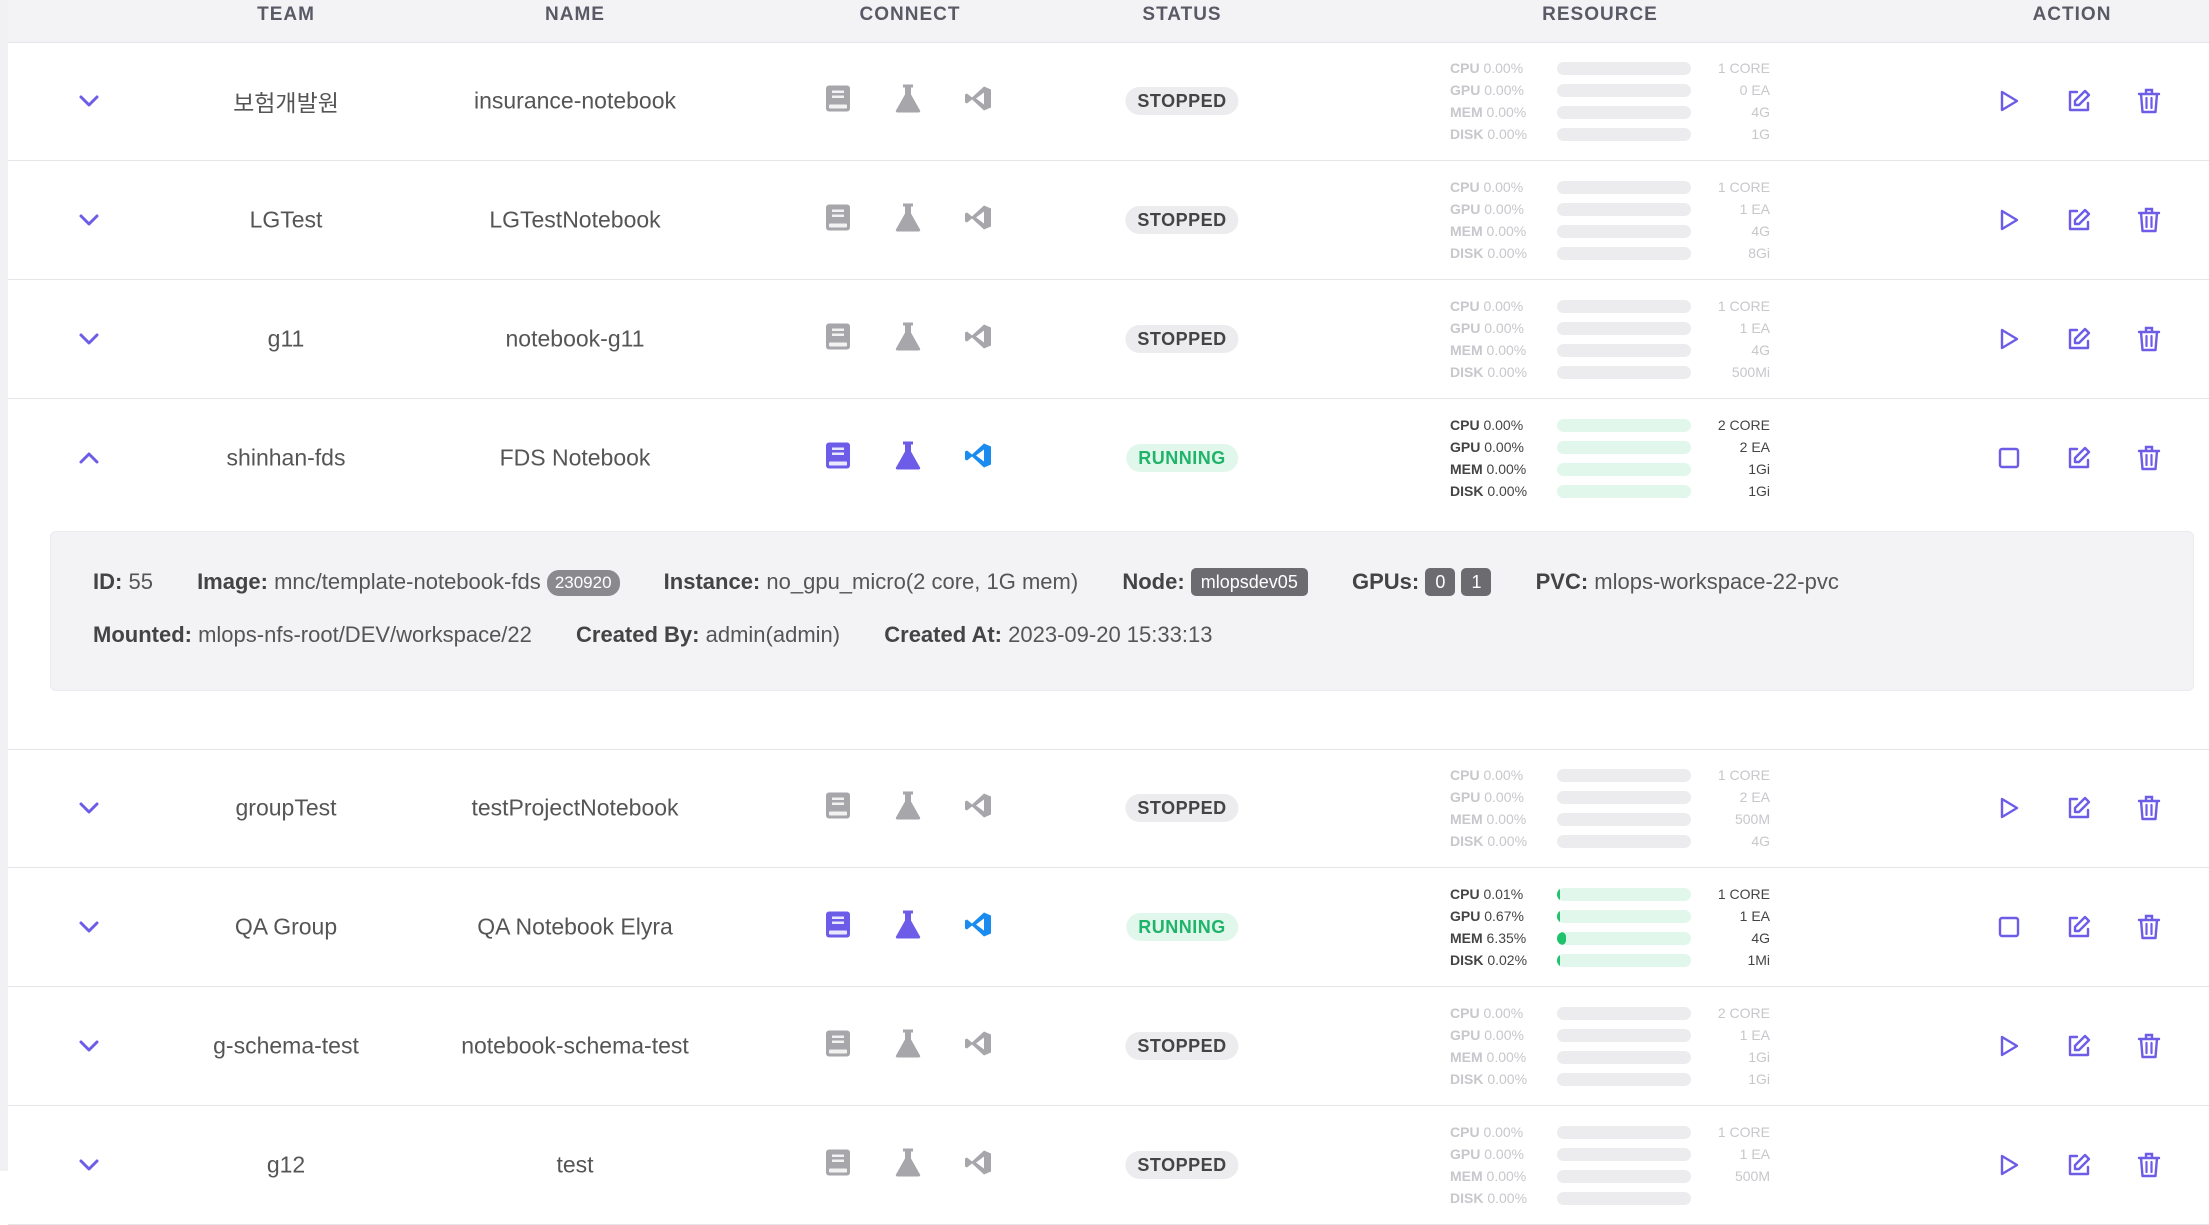 The image size is (2209, 1225). I want to click on edit-icon, so click(2079, 458).